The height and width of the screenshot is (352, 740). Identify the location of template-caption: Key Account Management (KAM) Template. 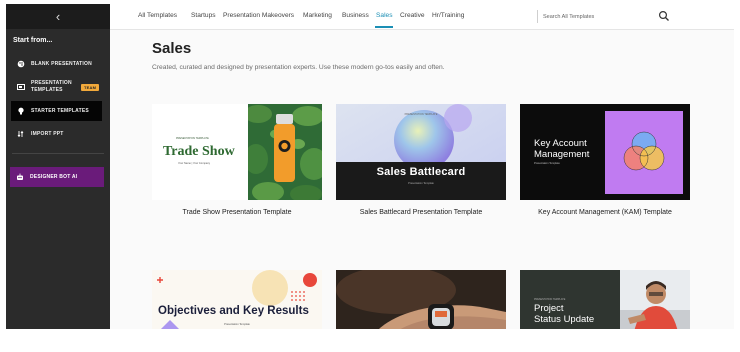
(605, 212).